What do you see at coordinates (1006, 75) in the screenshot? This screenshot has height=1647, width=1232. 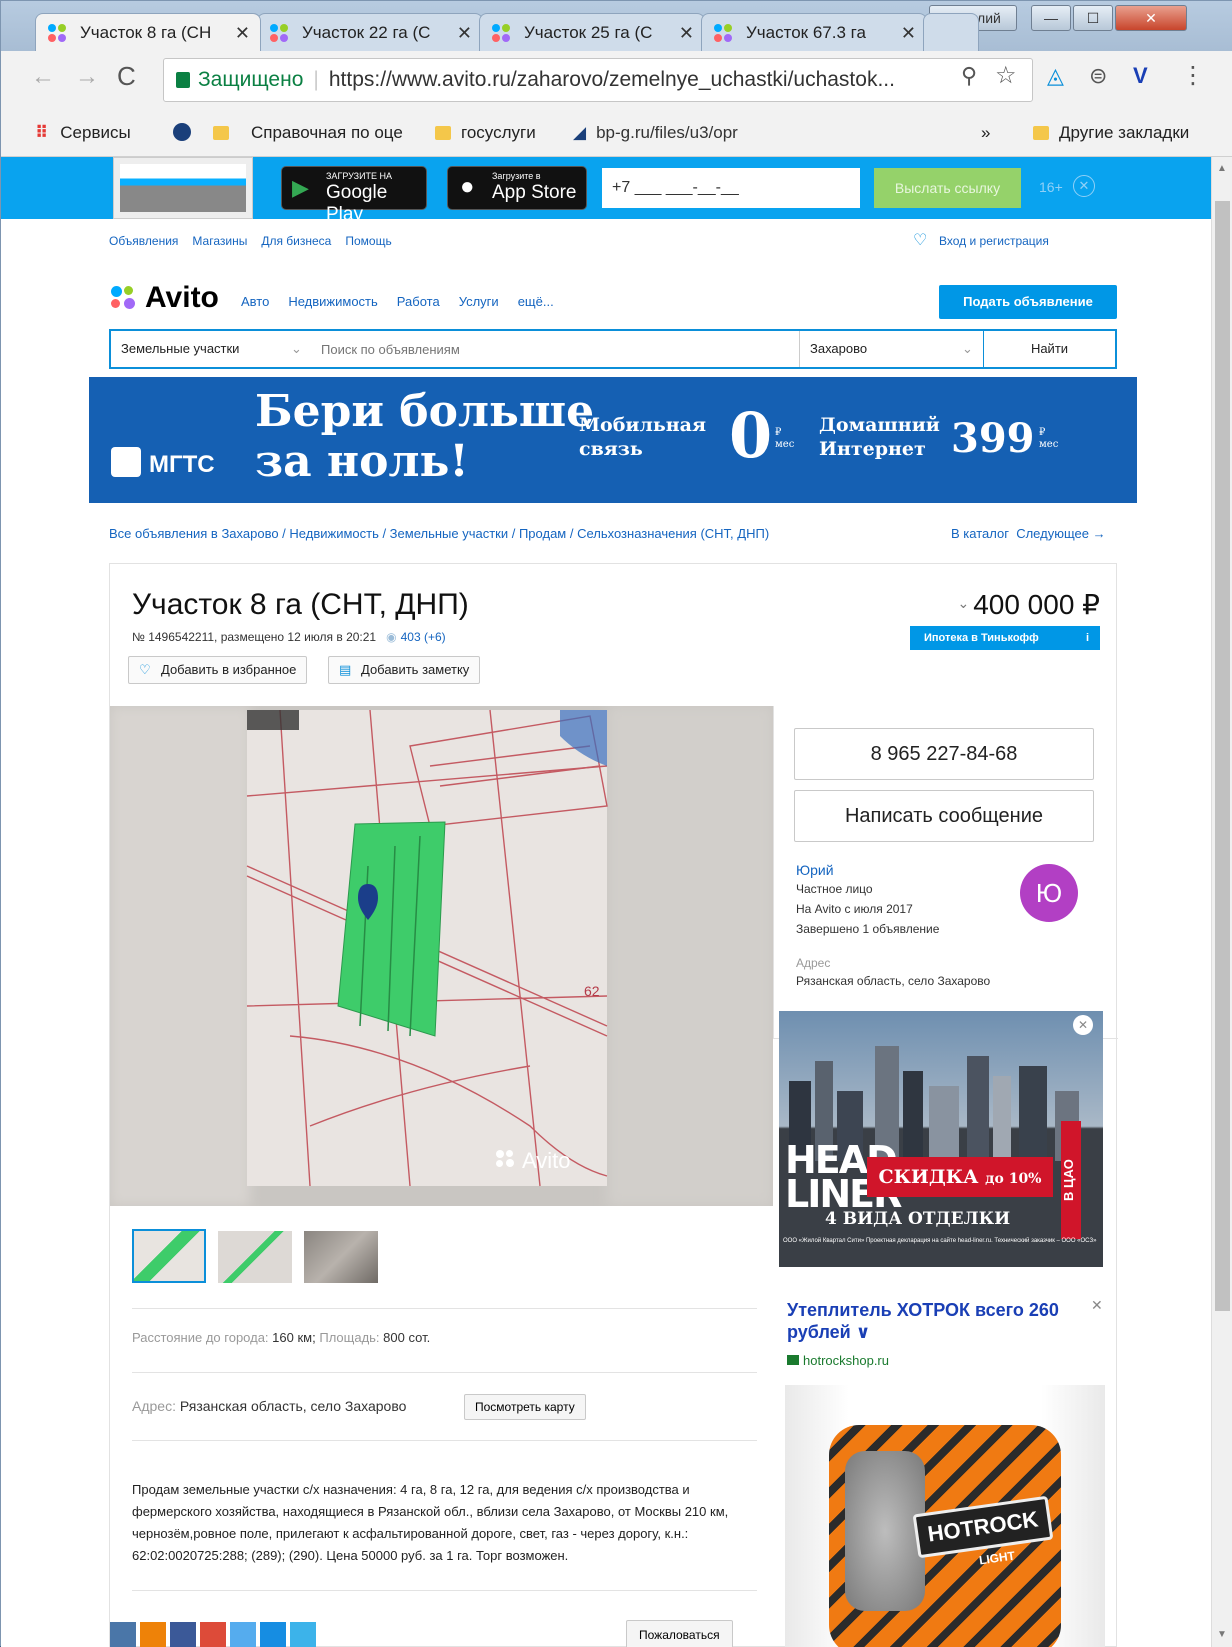 I see `bookmark-star-icon: ☆` at bounding box center [1006, 75].